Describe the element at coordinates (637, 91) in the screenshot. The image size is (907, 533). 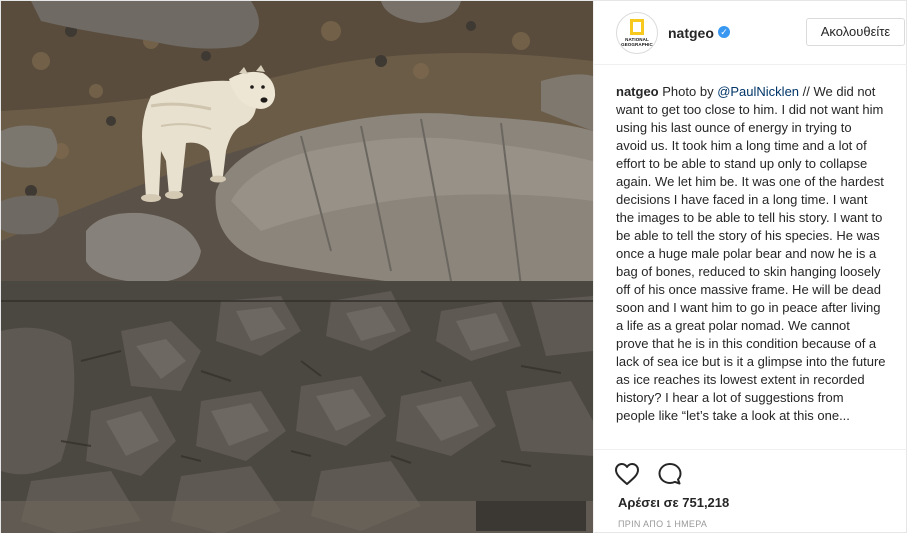
I see `caption-username: natgeo` at that location.